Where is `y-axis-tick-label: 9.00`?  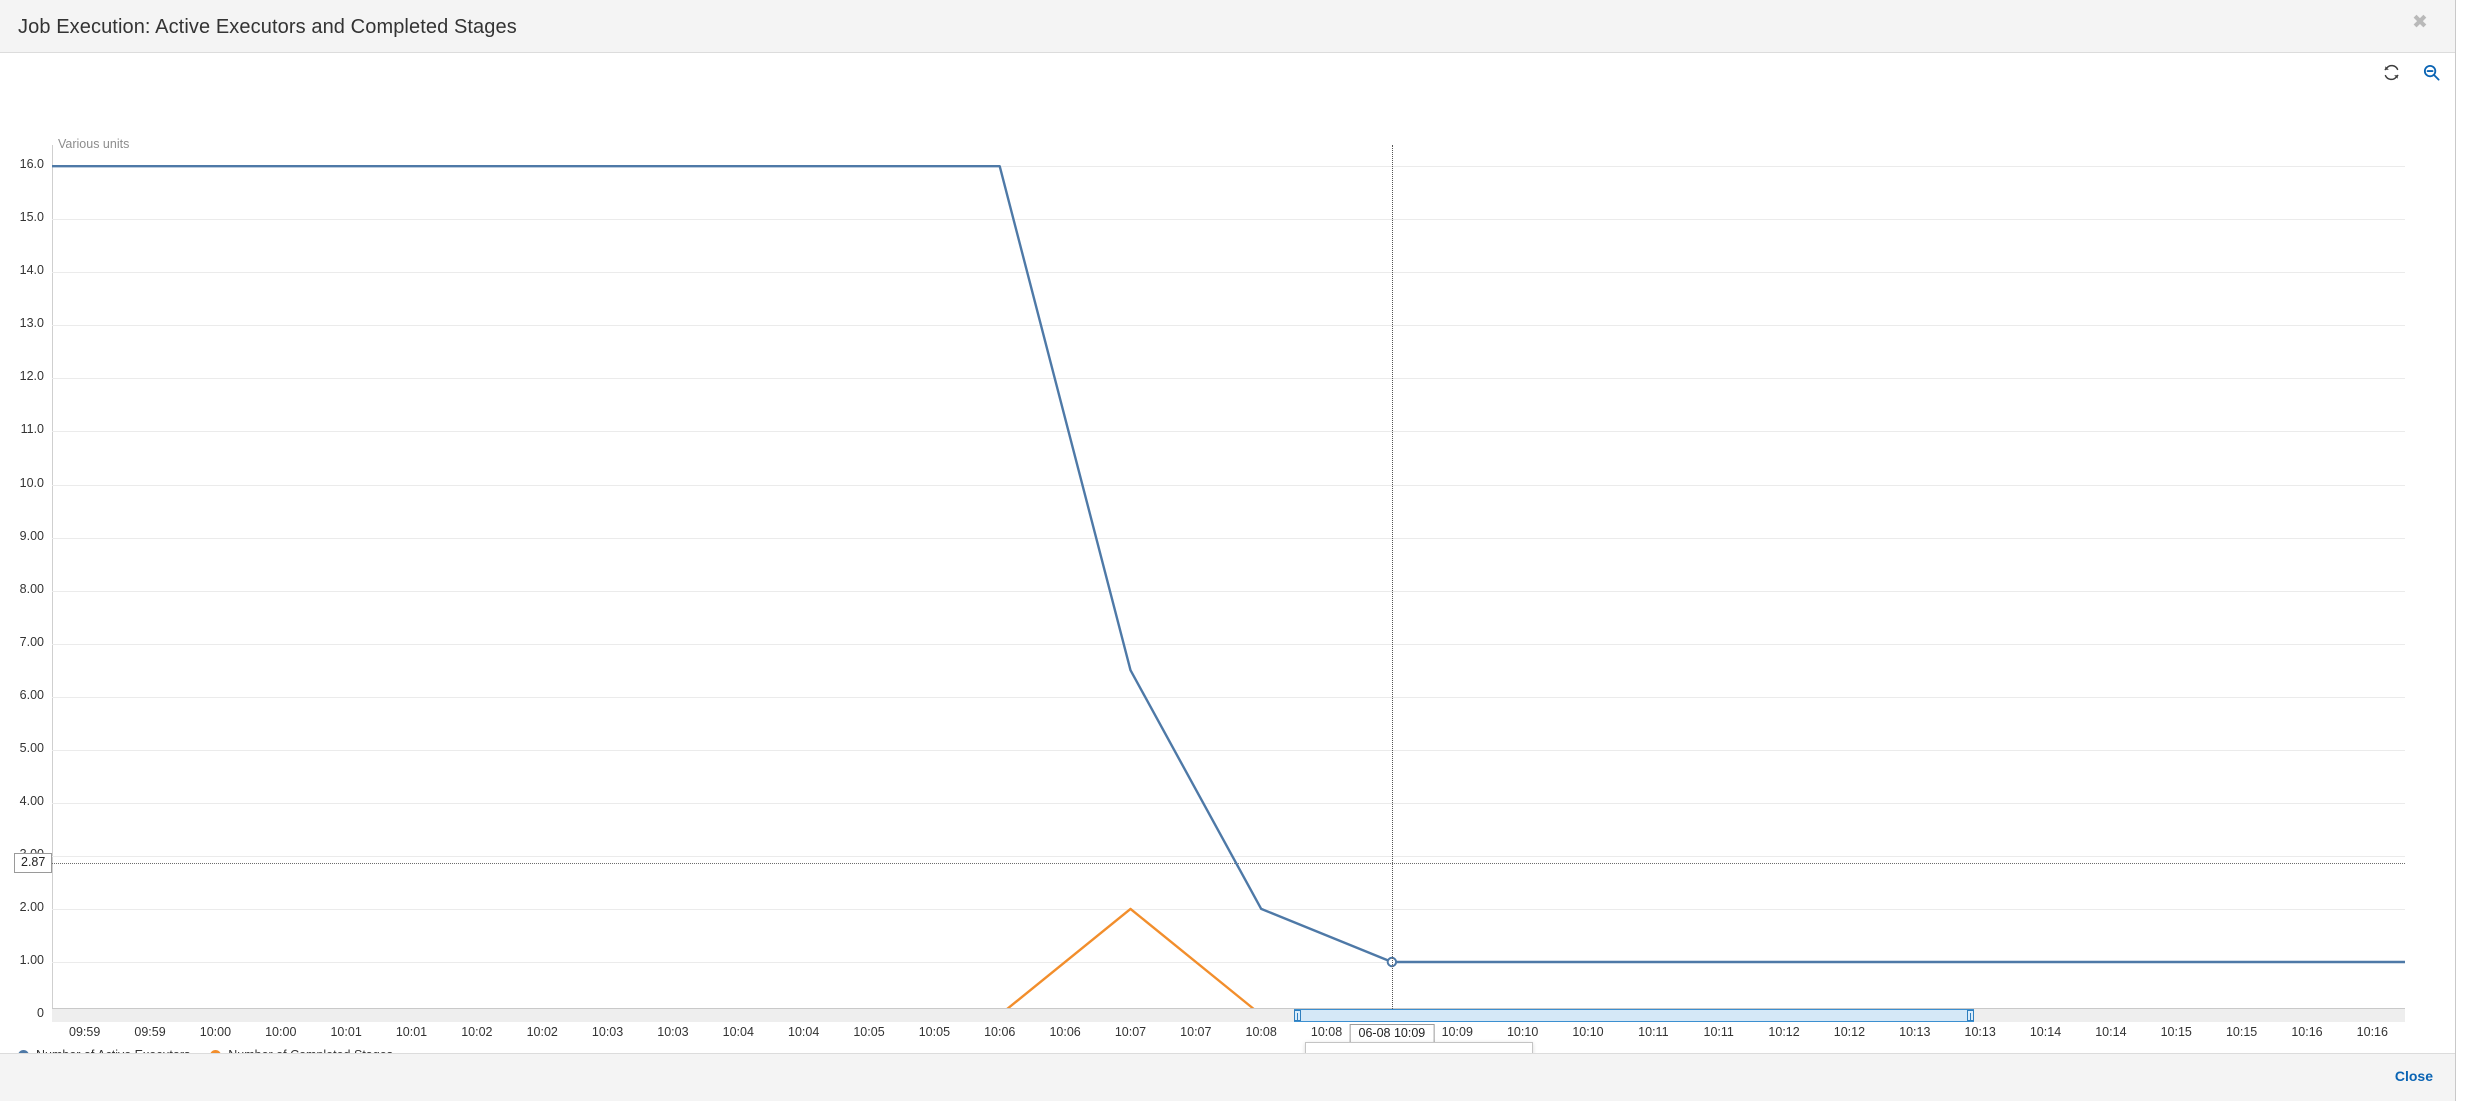
y-axis-tick-label: 9.00 is located at coordinates (31, 535).